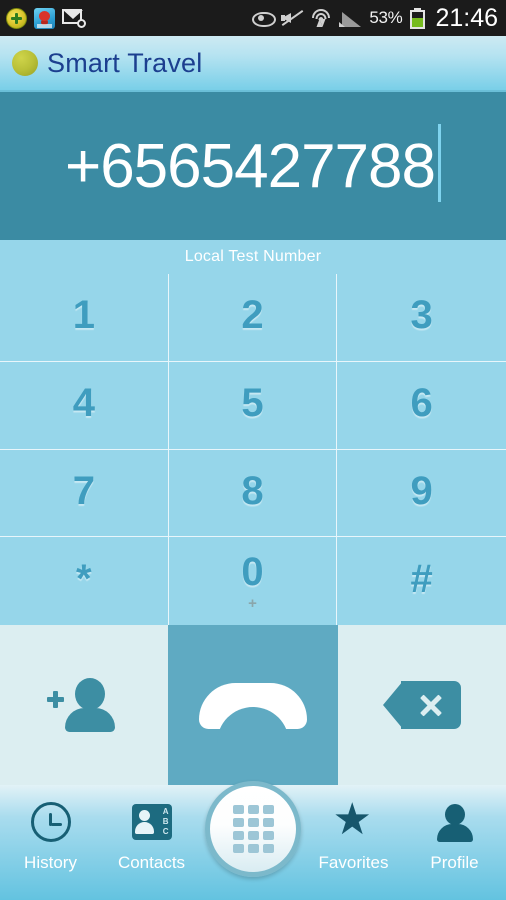 The image size is (506, 900). I want to click on person-icon, so click(455, 822).